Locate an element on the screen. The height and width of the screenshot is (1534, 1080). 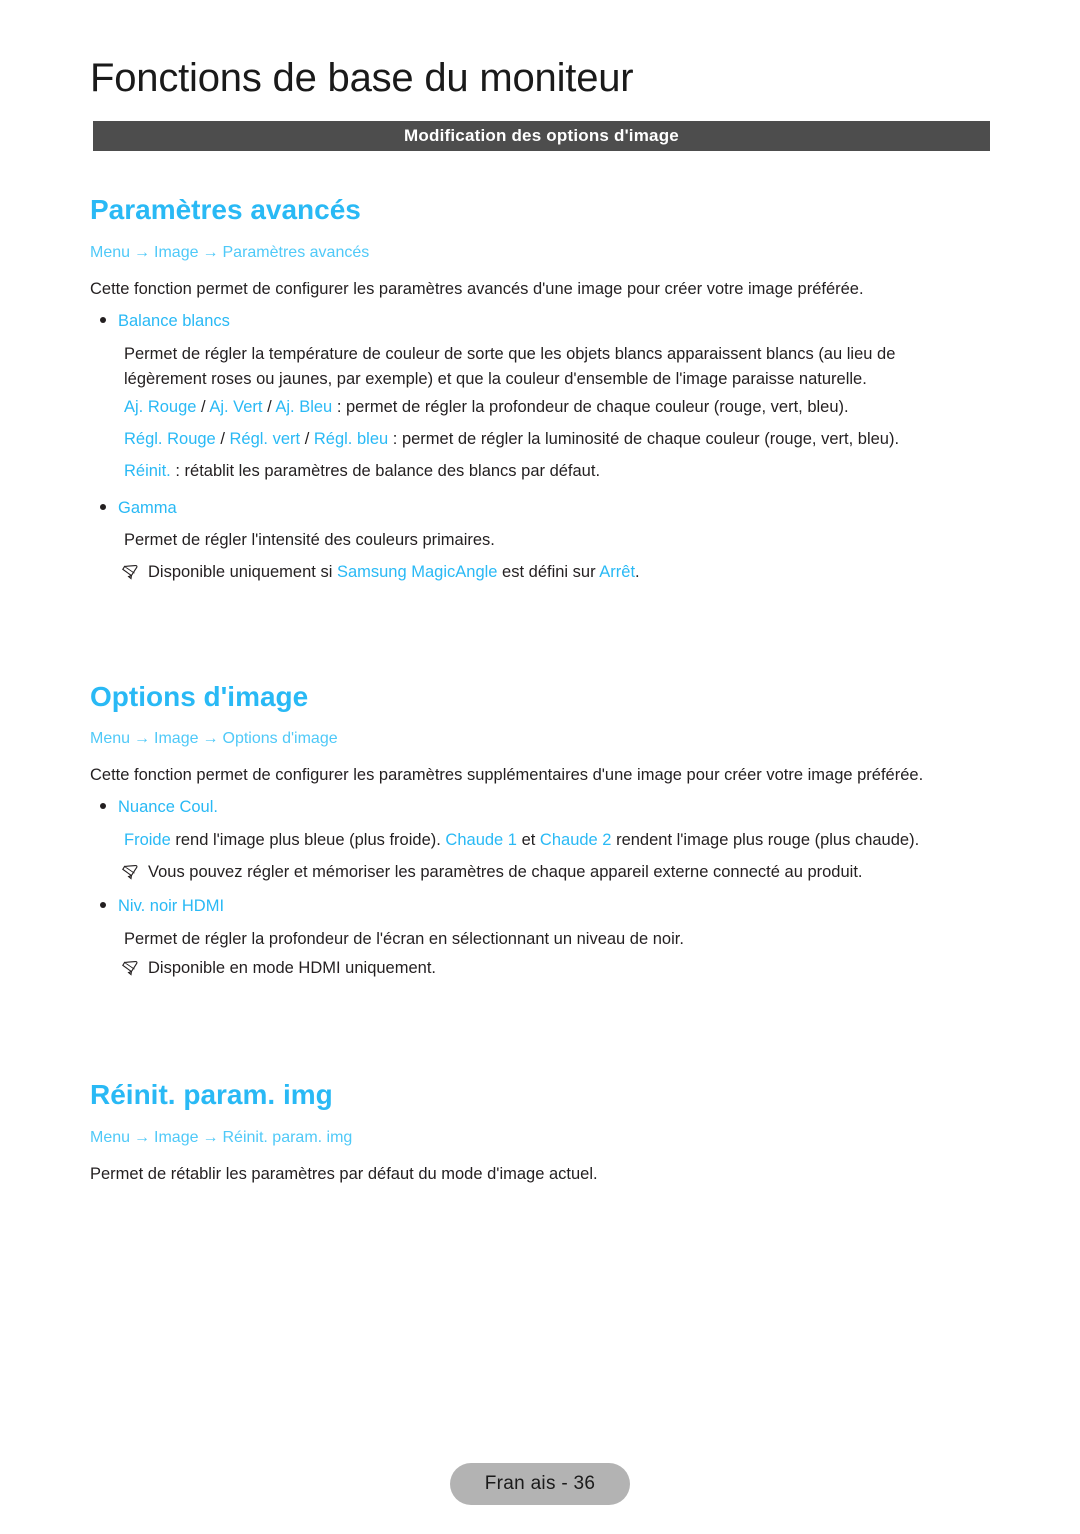
section-subtitle-text: Modification des options d'image is located at coordinates (541, 135).